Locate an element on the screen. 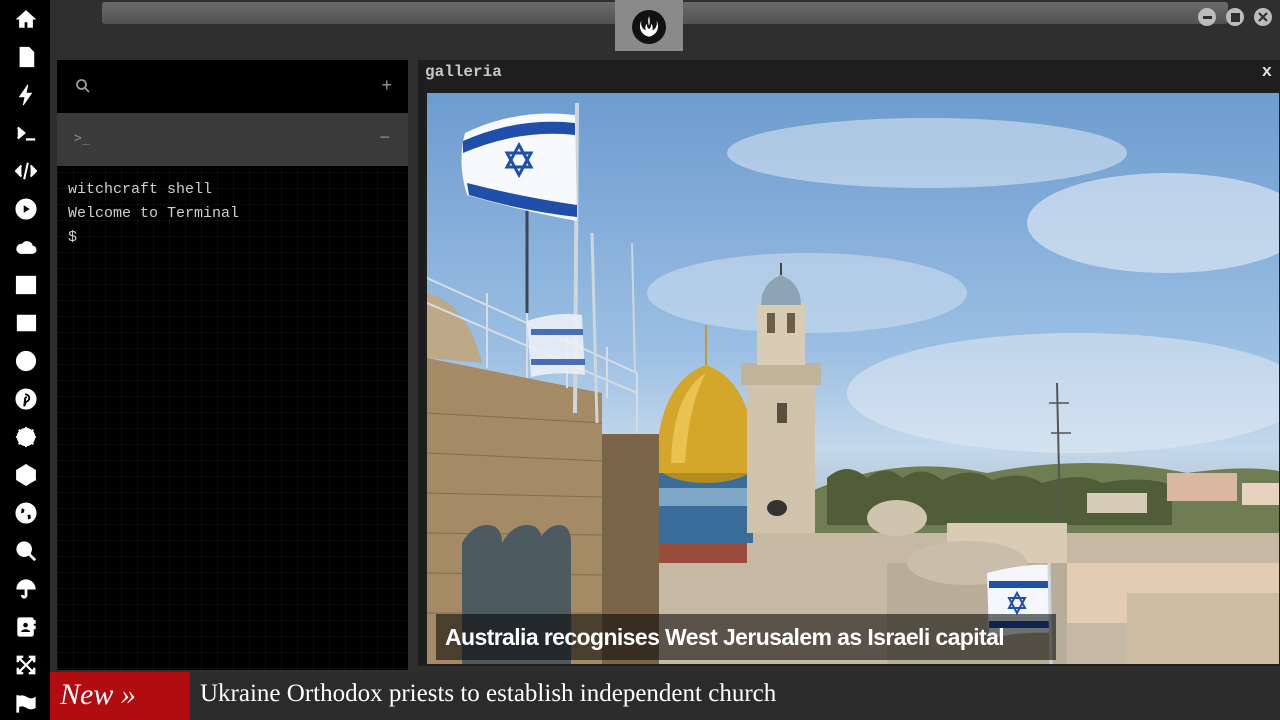 The height and width of the screenshot is (720, 1280). helm-icon is located at coordinates (26, 437).